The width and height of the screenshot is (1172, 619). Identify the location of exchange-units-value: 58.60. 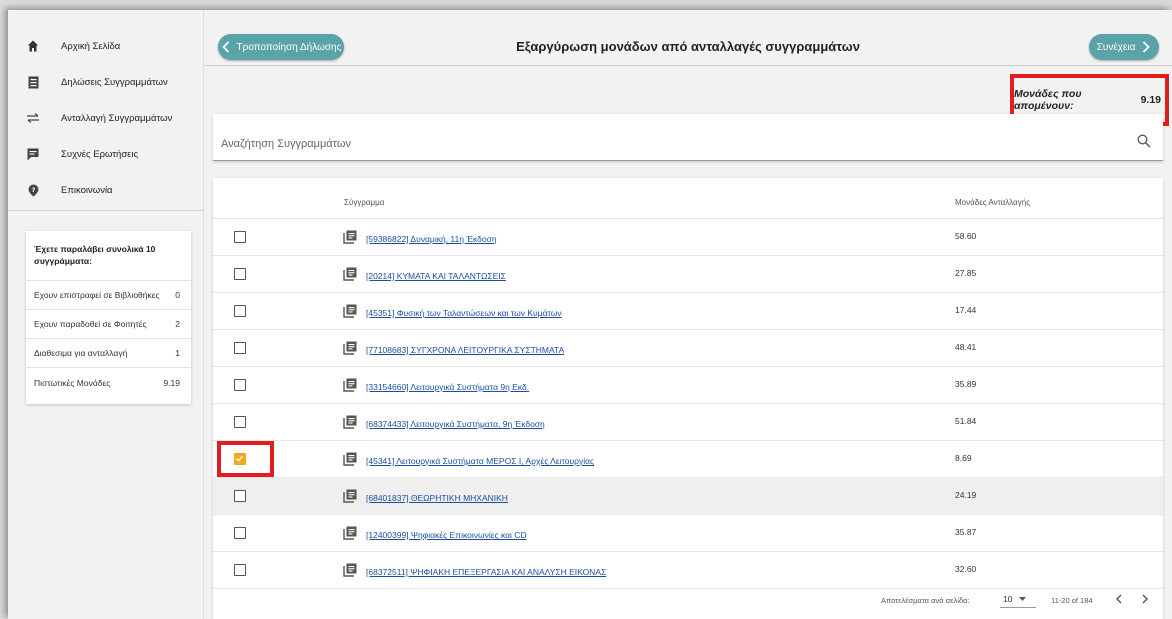
(966, 236).